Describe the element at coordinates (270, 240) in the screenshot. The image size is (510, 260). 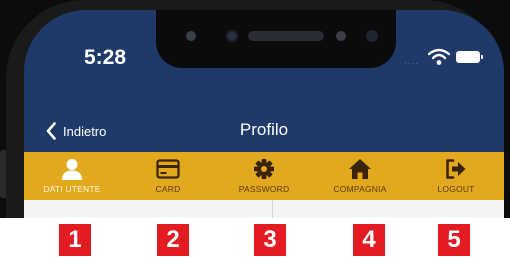
I see `badge-3: 3` at that location.